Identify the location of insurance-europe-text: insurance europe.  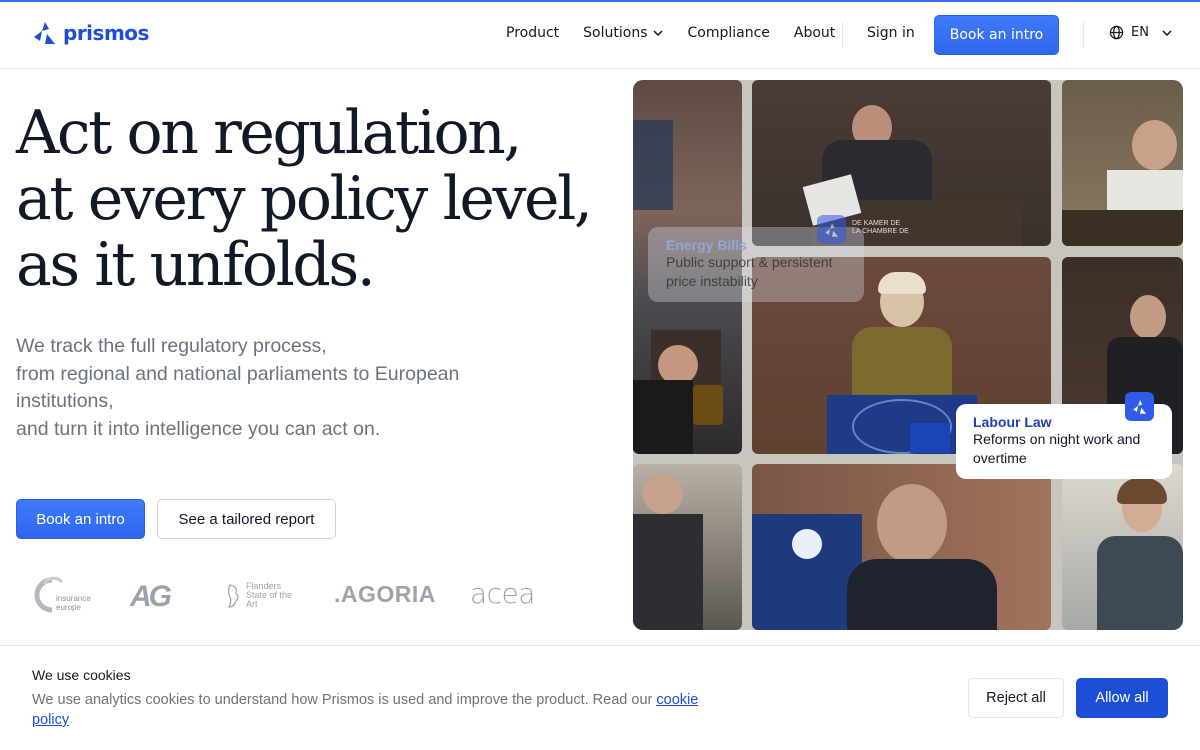
(73, 603).